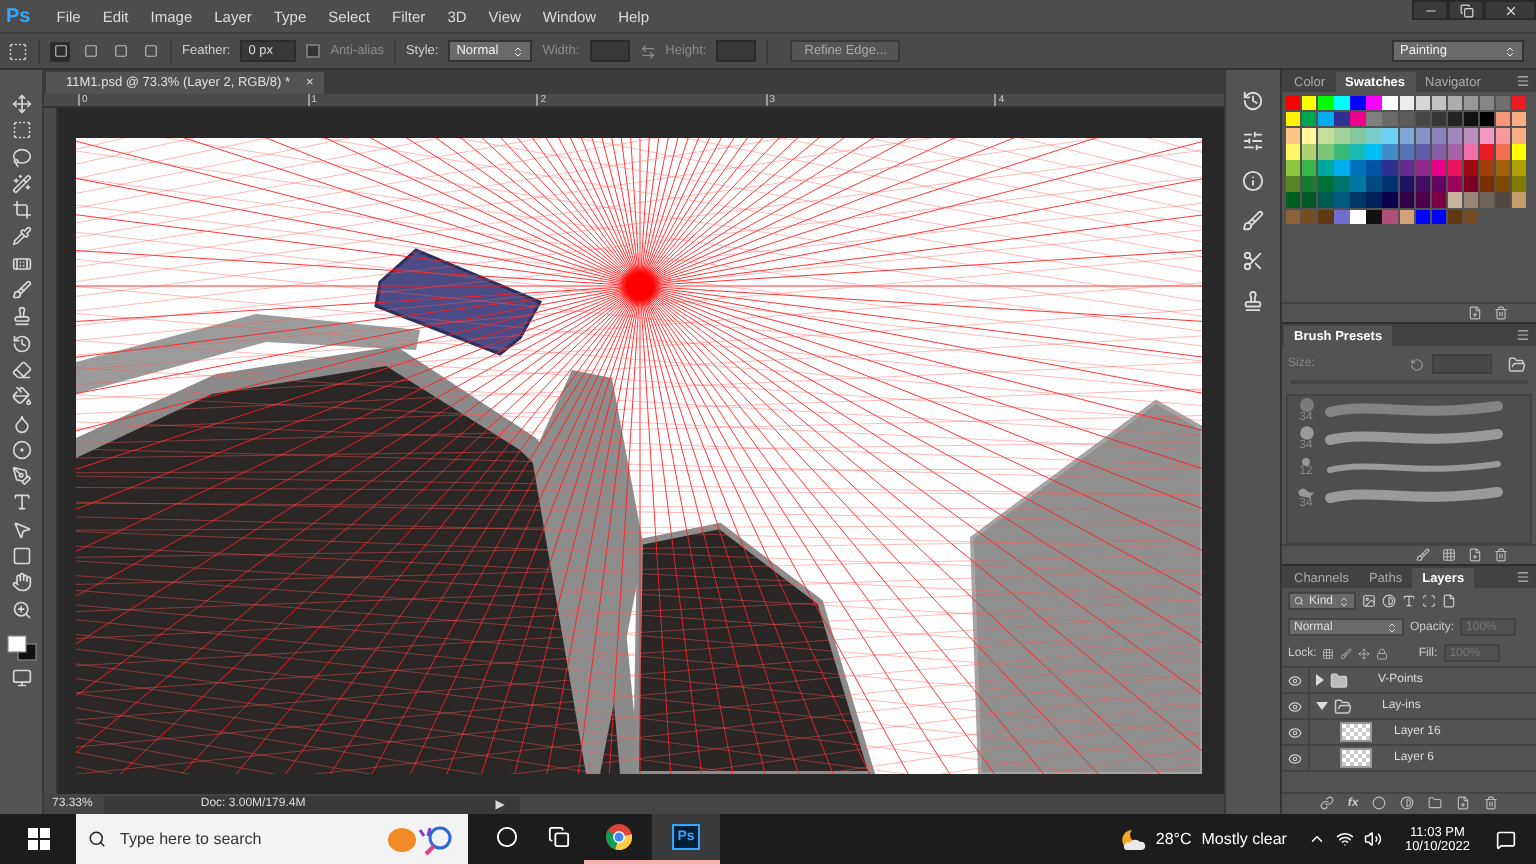 Image resolution: width=1536 pixels, height=864 pixels. What do you see at coordinates (1173, 839) in the screenshot?
I see `weather-temperature: 28°C` at bounding box center [1173, 839].